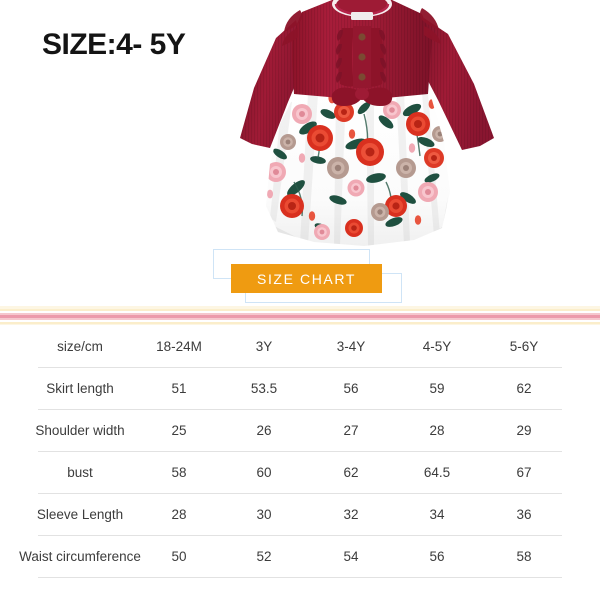  Describe the element at coordinates (264, 514) in the screenshot. I see `table-cell: 30` at that location.